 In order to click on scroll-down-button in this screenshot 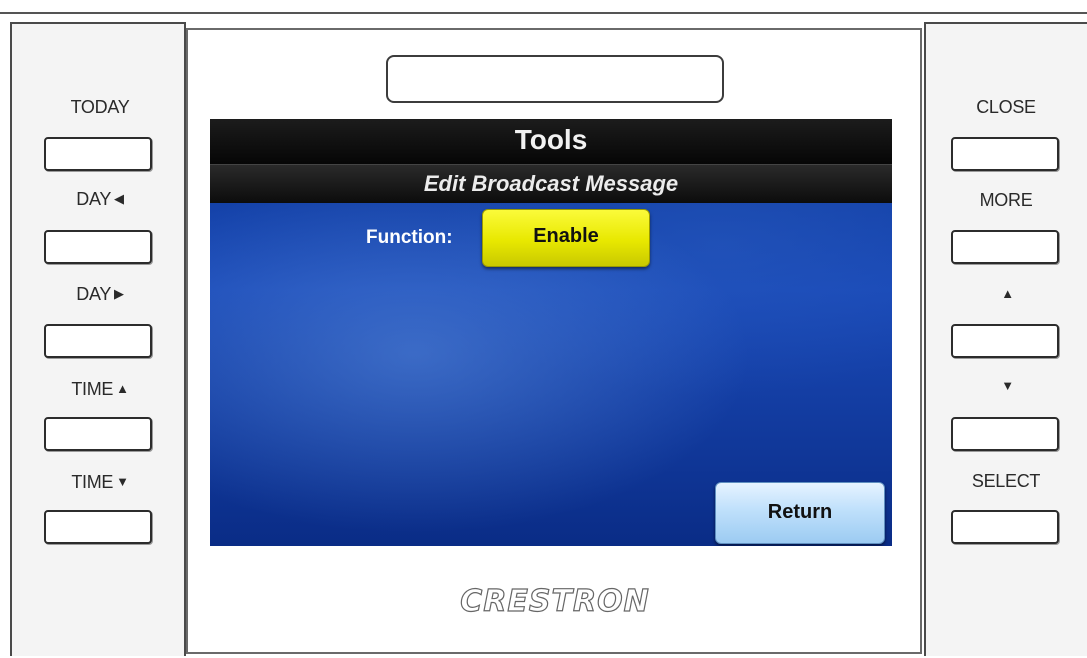, I will do `click(1005, 434)`.